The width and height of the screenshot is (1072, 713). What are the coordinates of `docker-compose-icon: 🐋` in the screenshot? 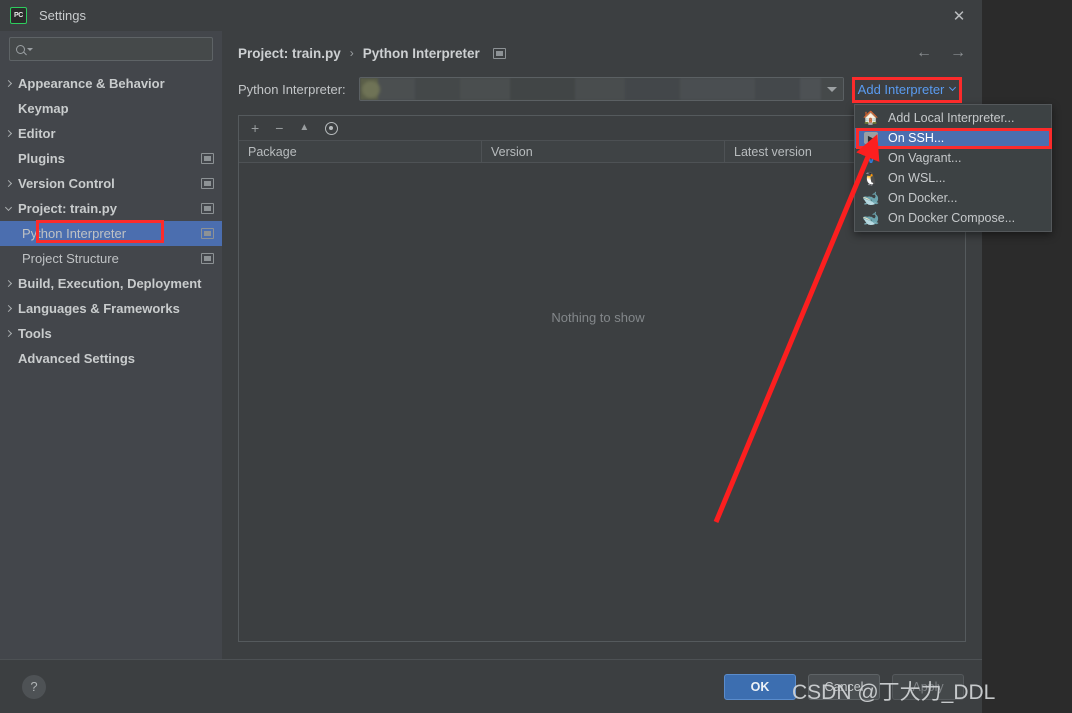 It's located at (871, 218).